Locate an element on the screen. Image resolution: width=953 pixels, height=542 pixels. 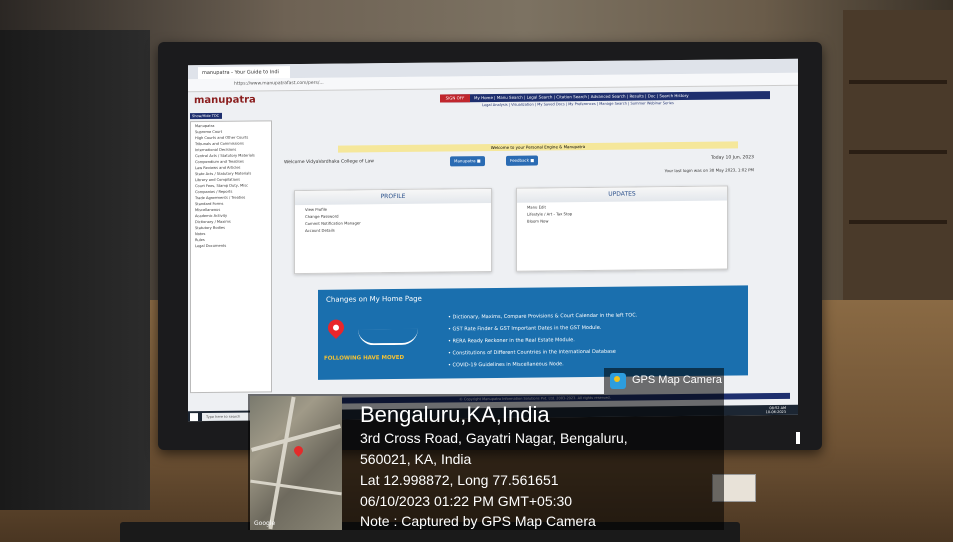
toc-item: Academic Activity is located at coordinates (231, 215).